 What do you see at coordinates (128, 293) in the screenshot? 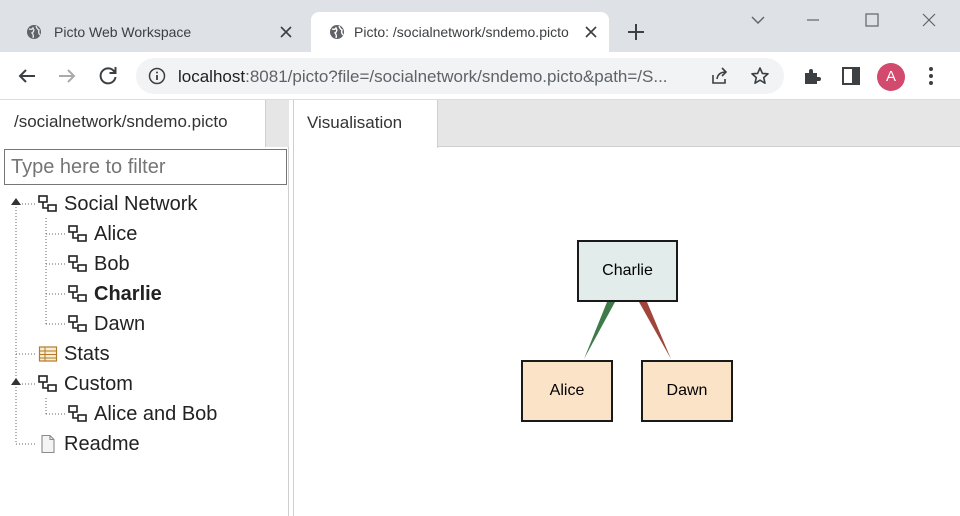
I see `tree-item-label: Charlie` at bounding box center [128, 293].